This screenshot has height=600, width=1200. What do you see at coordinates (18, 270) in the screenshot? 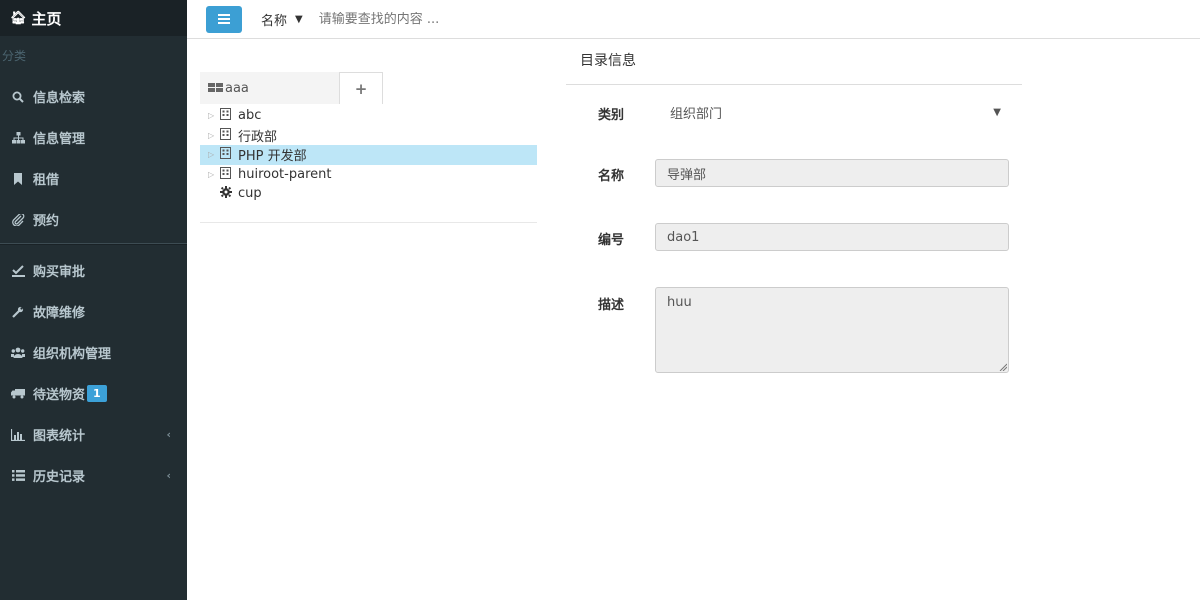
I see `check-icon` at bounding box center [18, 270].